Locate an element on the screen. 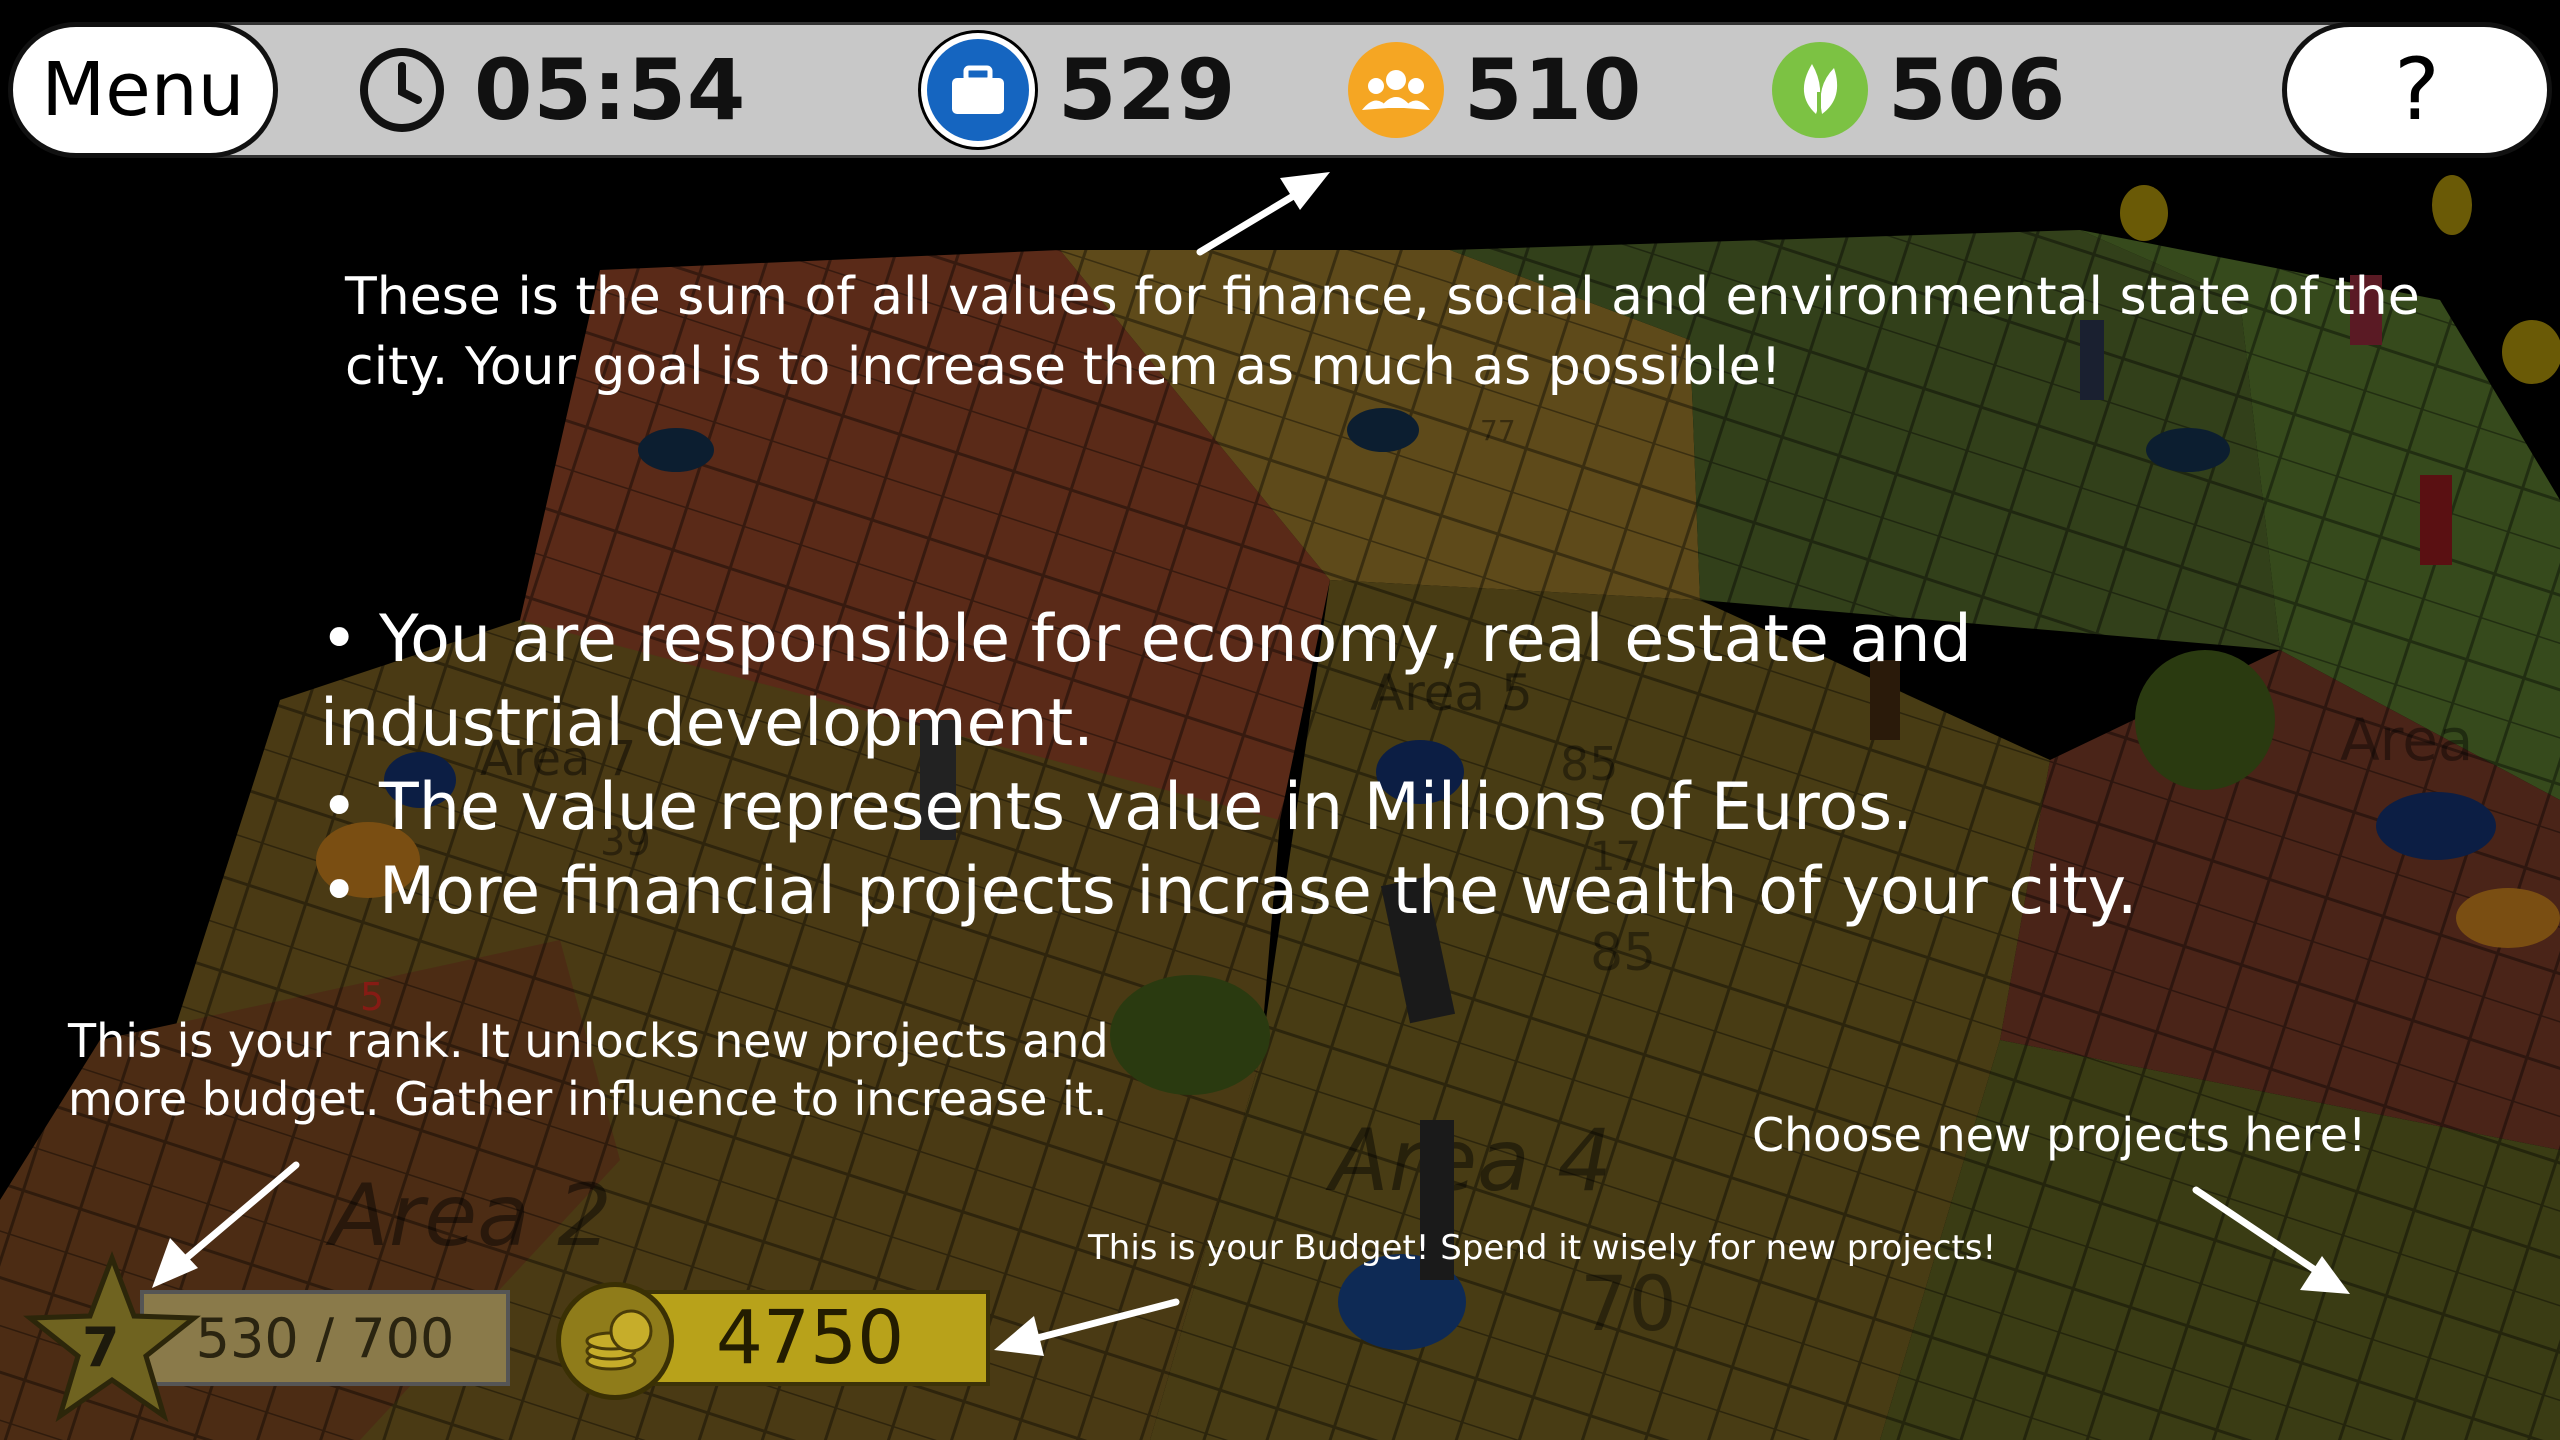  budget-bar: 4750 is located at coordinates (810, 1338).